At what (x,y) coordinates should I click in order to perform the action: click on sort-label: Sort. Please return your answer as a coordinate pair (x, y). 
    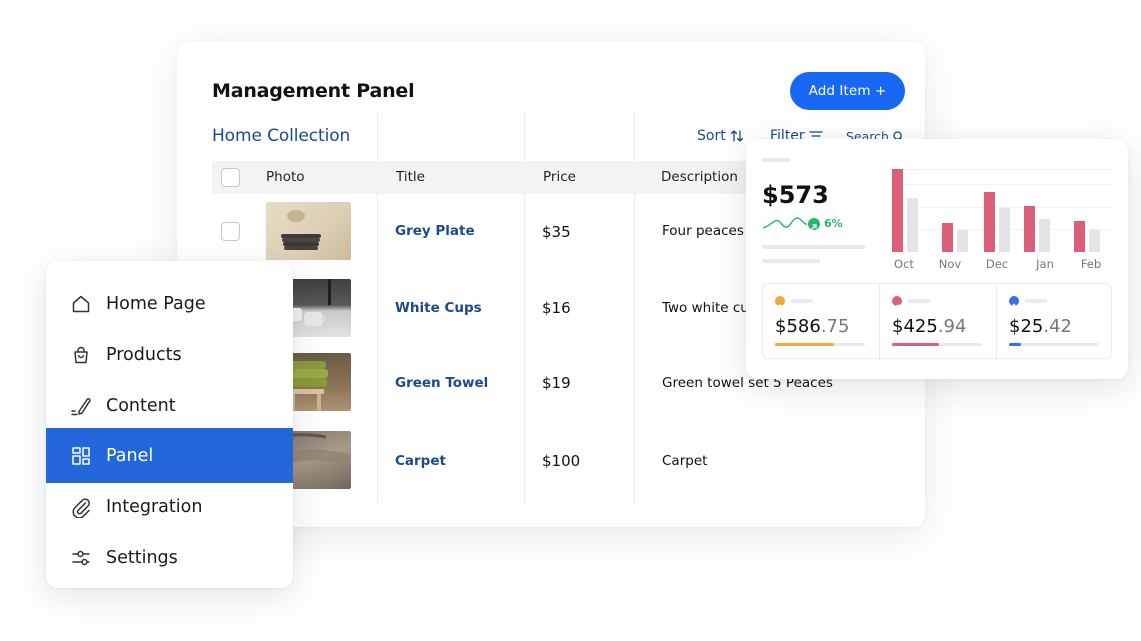
    Looking at the image, I should click on (711, 136).